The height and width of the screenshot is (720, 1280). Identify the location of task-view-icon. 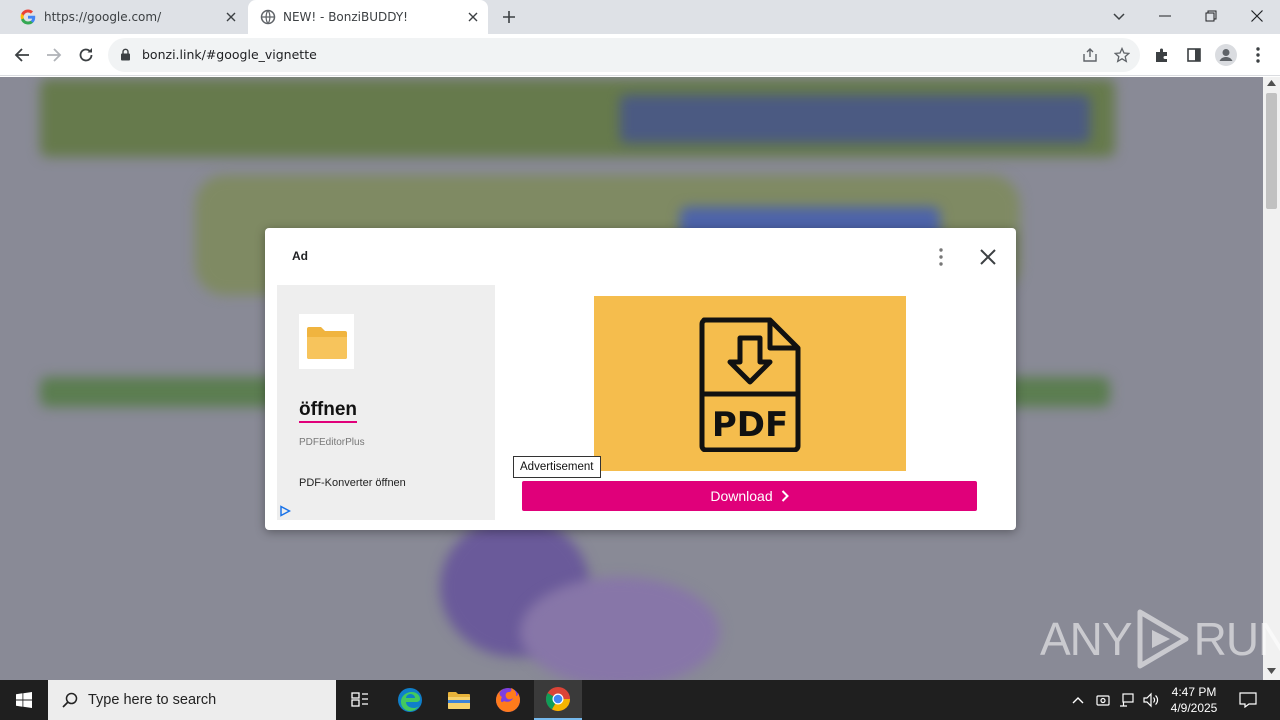
(359, 699).